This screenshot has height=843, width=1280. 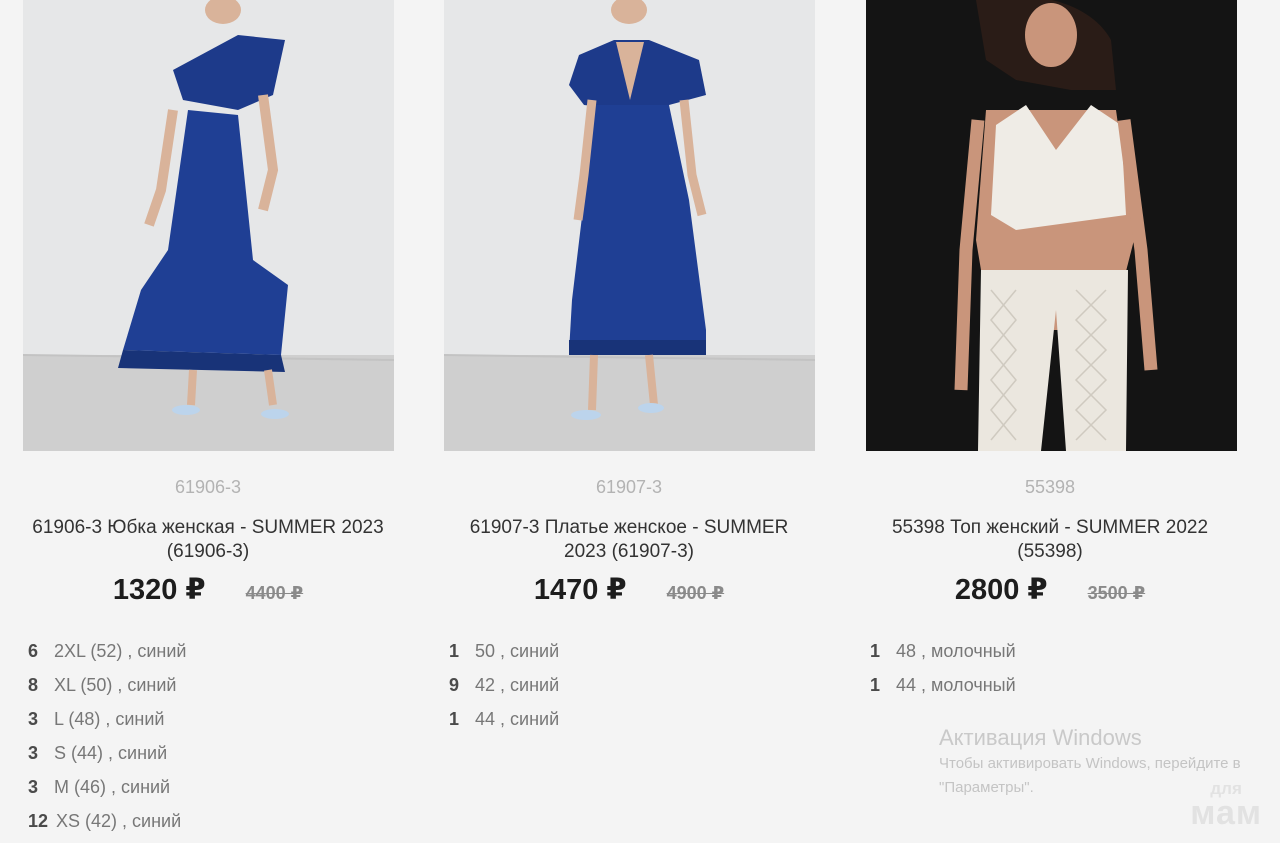 I want to click on size-stock-item: 9 42 , синий, so click(x=634, y=688).